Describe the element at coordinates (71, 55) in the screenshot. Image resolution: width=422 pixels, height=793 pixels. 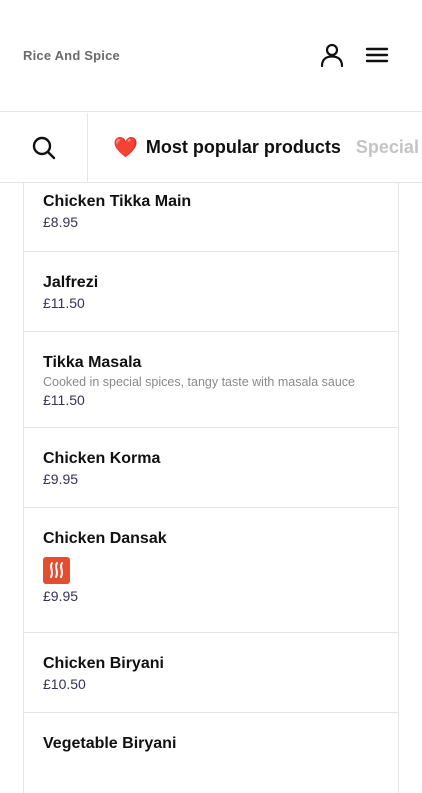
I see `brand-name: Rice And Spice` at that location.